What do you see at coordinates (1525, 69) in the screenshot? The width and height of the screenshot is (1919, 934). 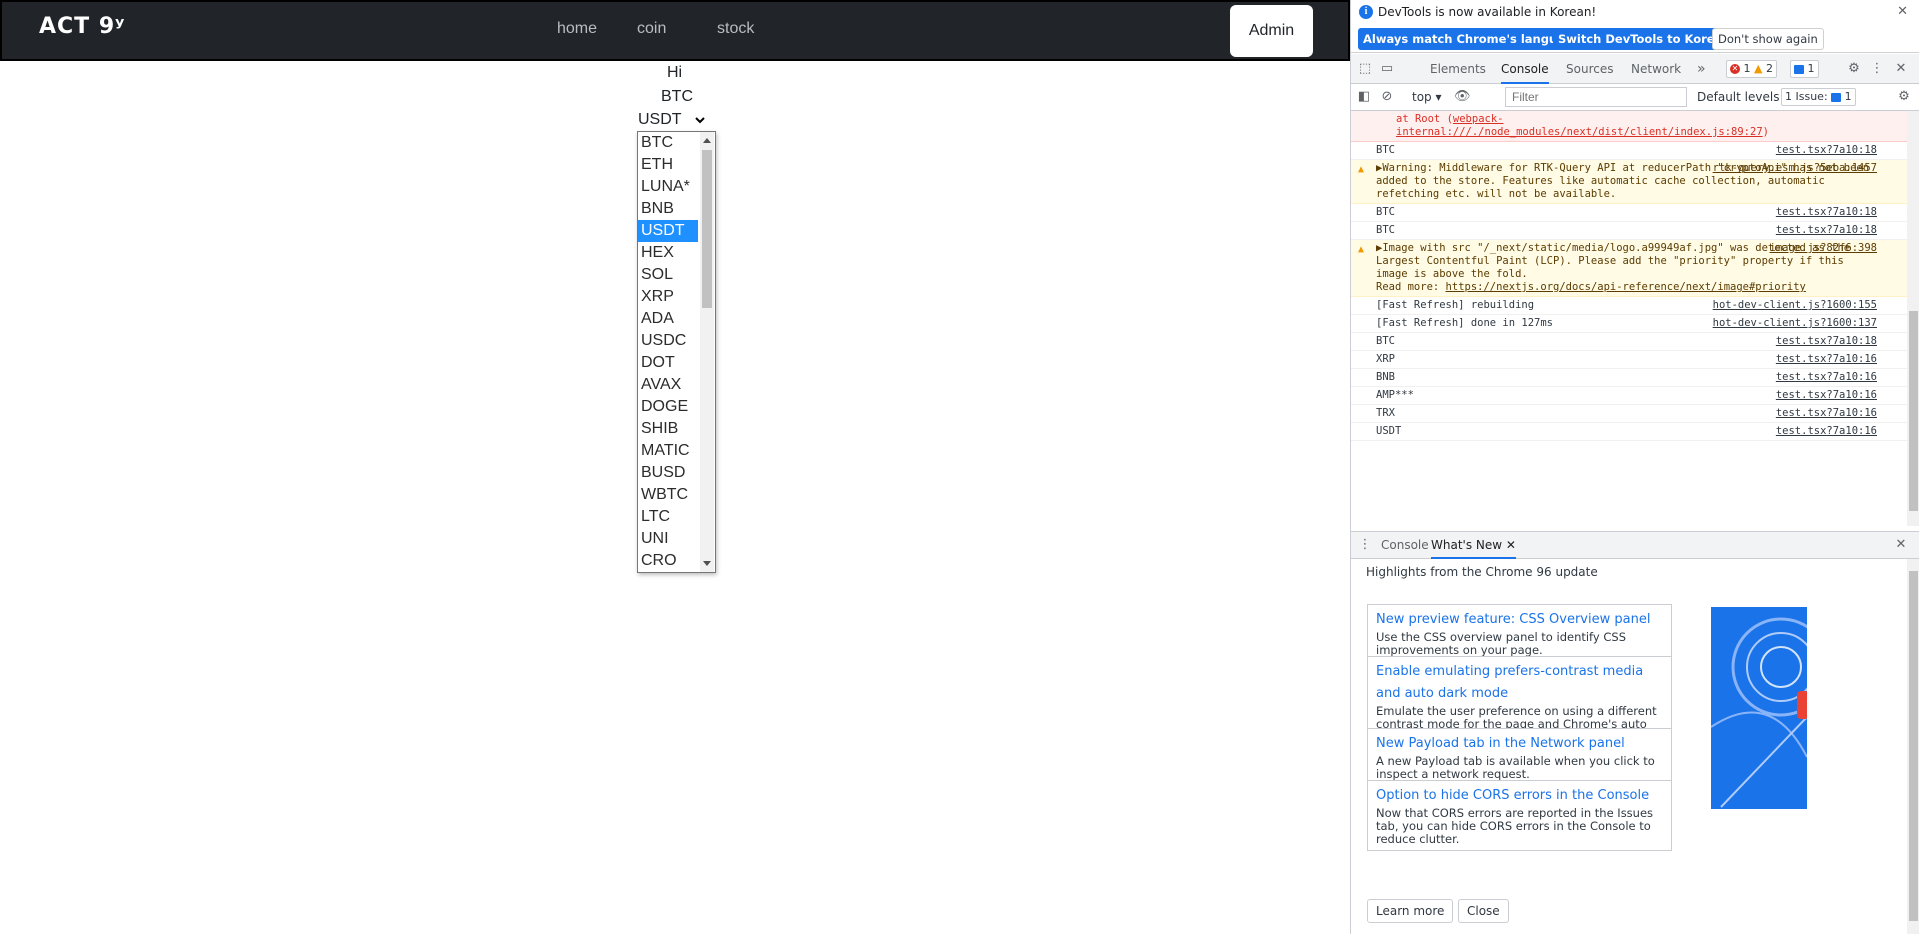 I see `tab-console: Console` at bounding box center [1525, 69].